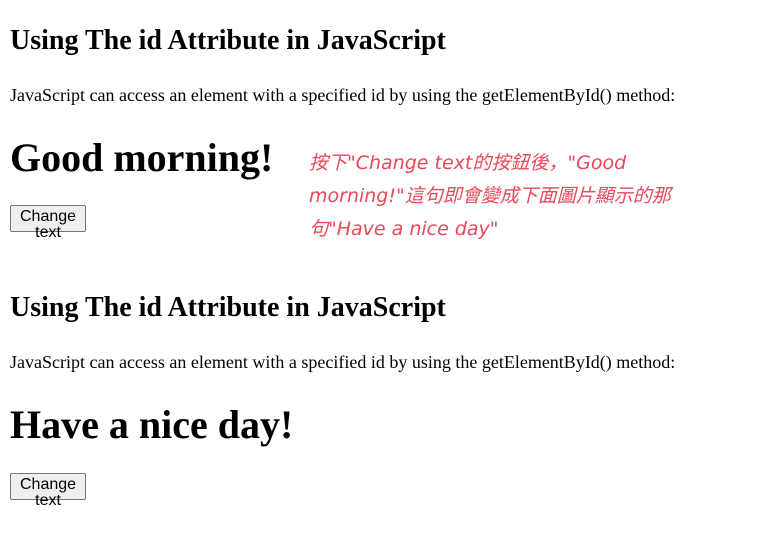 This screenshot has height=536, width=762. I want to click on annotation-line-2: morning!"這句即會變成下面圖片顯示的那, so click(490, 196).